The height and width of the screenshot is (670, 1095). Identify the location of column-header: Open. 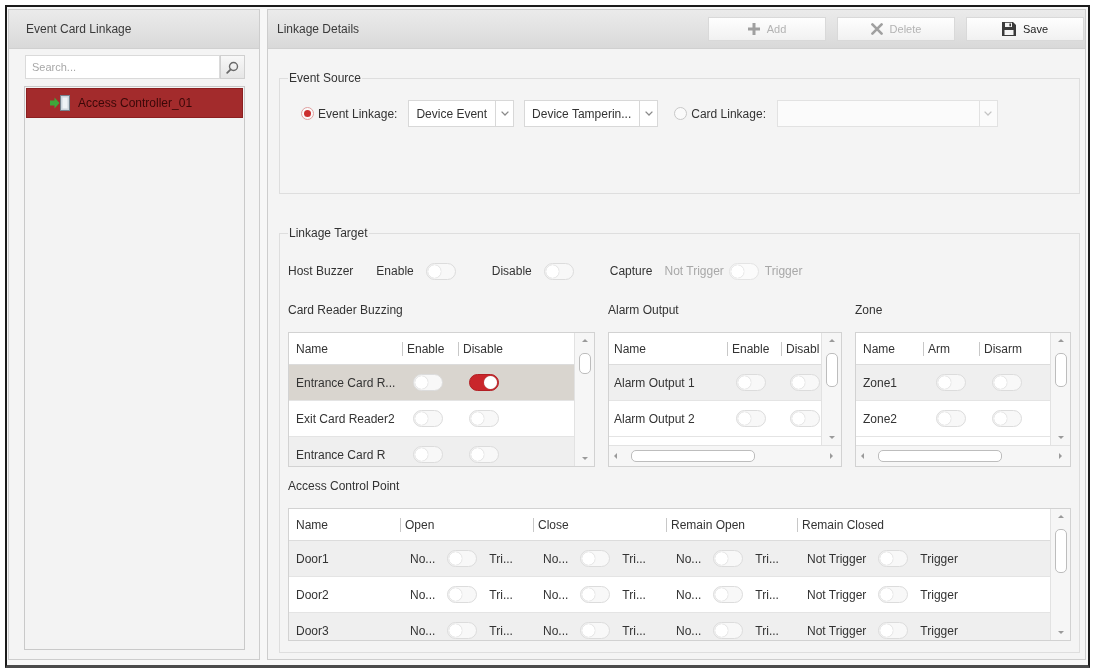
(466, 524).